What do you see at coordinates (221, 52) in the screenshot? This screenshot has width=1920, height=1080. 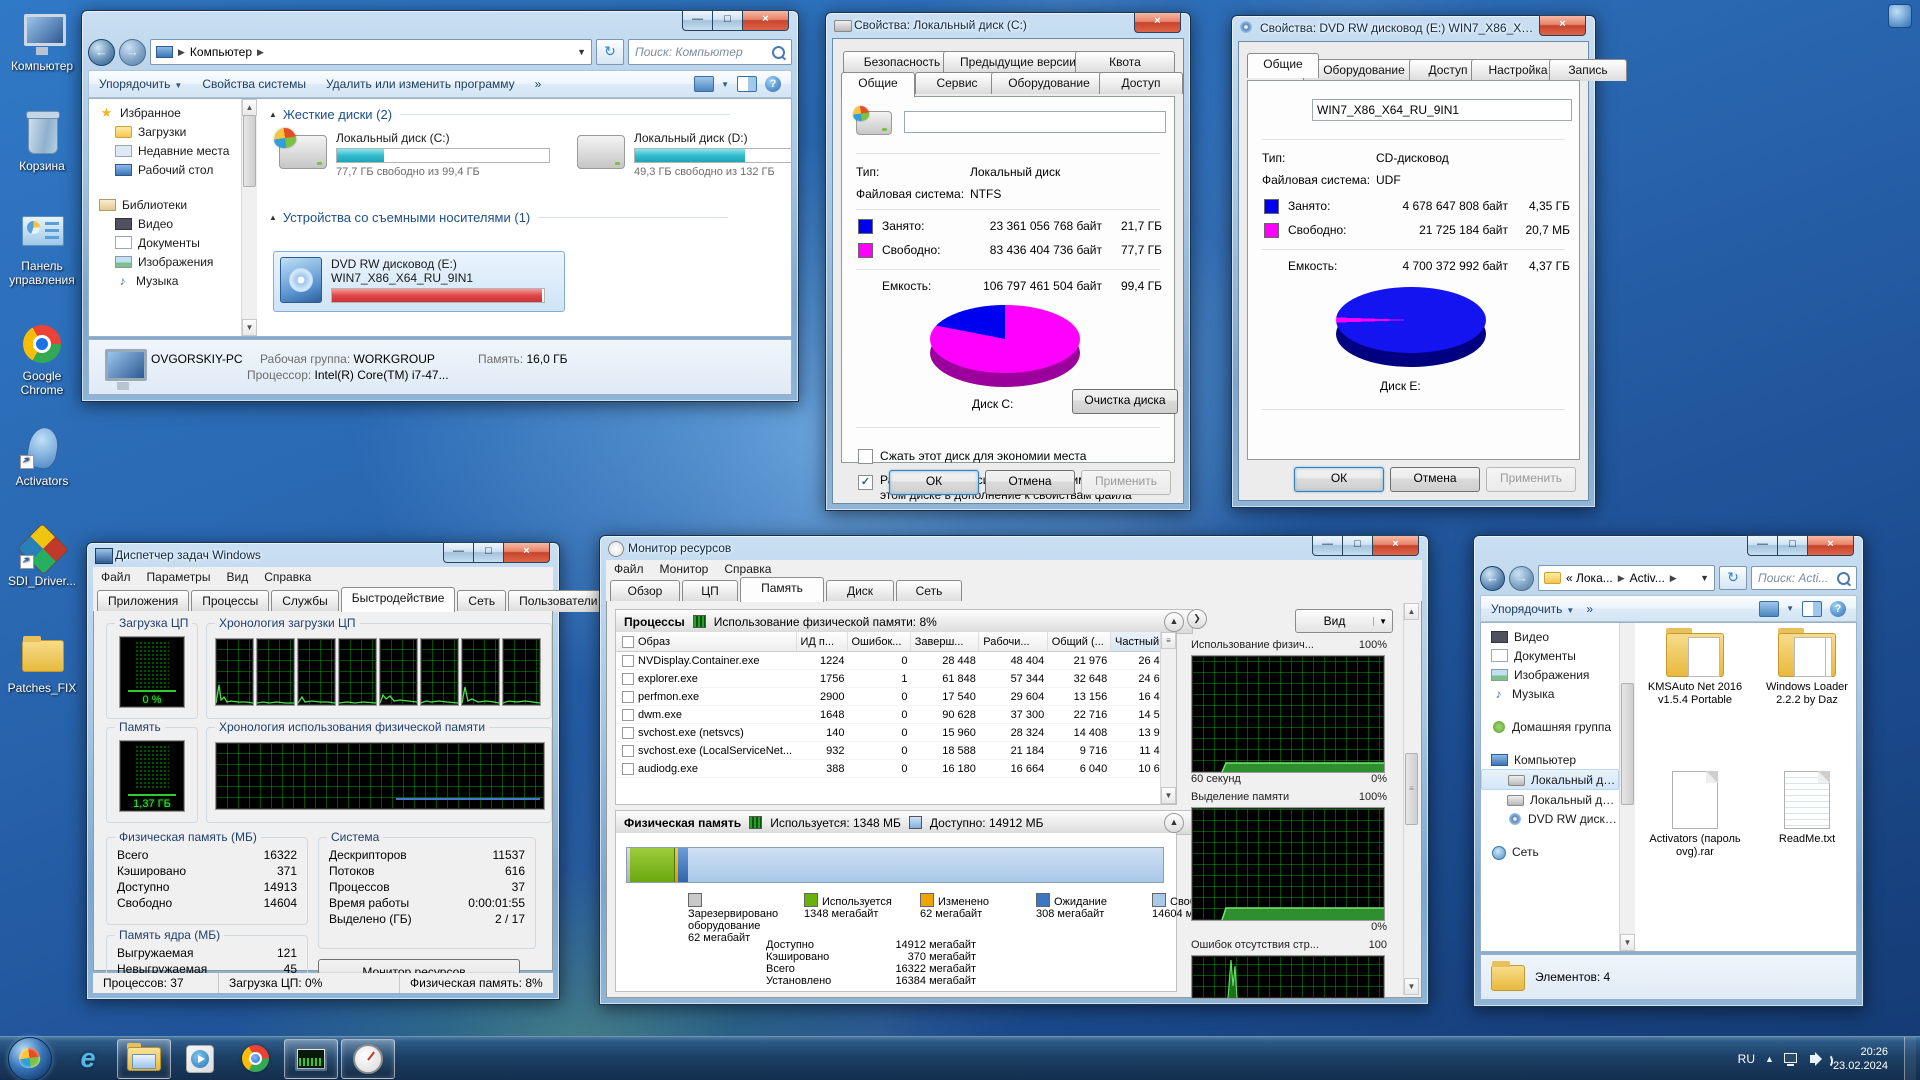 I see `breadcrumb: Компьютер` at bounding box center [221, 52].